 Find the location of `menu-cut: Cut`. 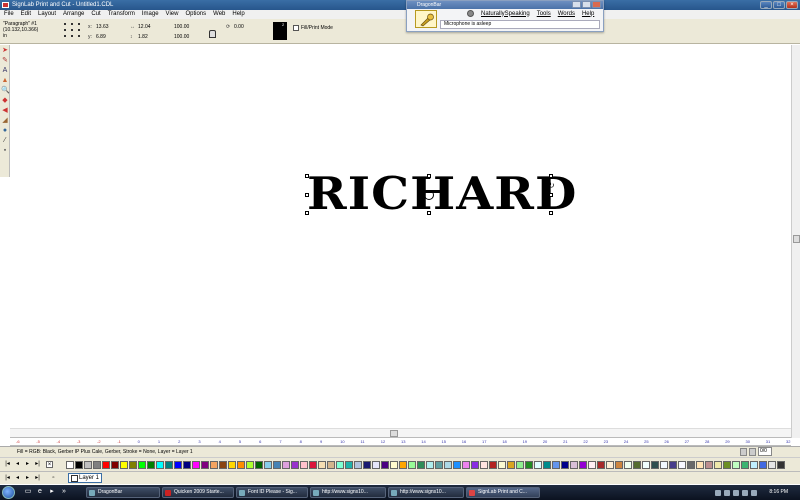

menu-cut: Cut is located at coordinates (95, 14).